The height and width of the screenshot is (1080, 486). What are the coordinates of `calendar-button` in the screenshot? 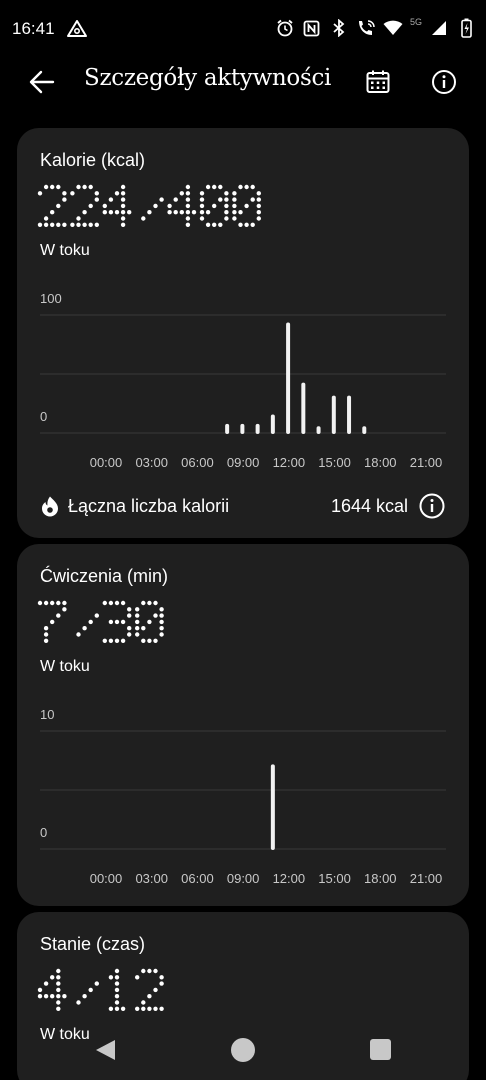 It's located at (378, 82).